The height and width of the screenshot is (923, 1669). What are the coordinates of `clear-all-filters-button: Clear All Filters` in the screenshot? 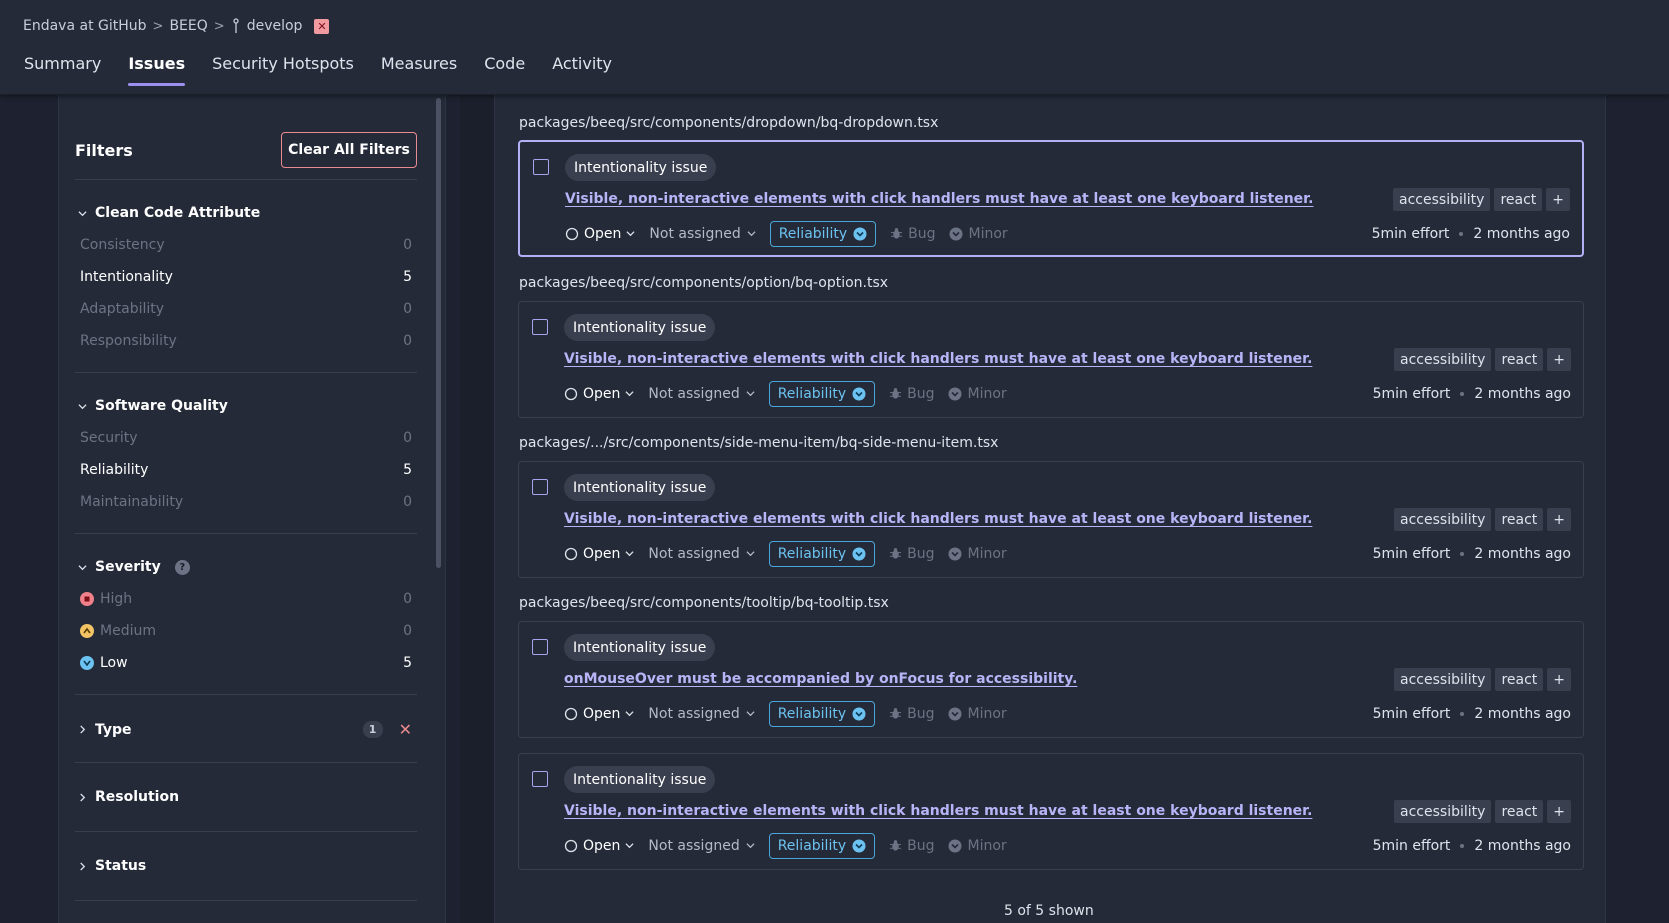 It's located at (349, 150).